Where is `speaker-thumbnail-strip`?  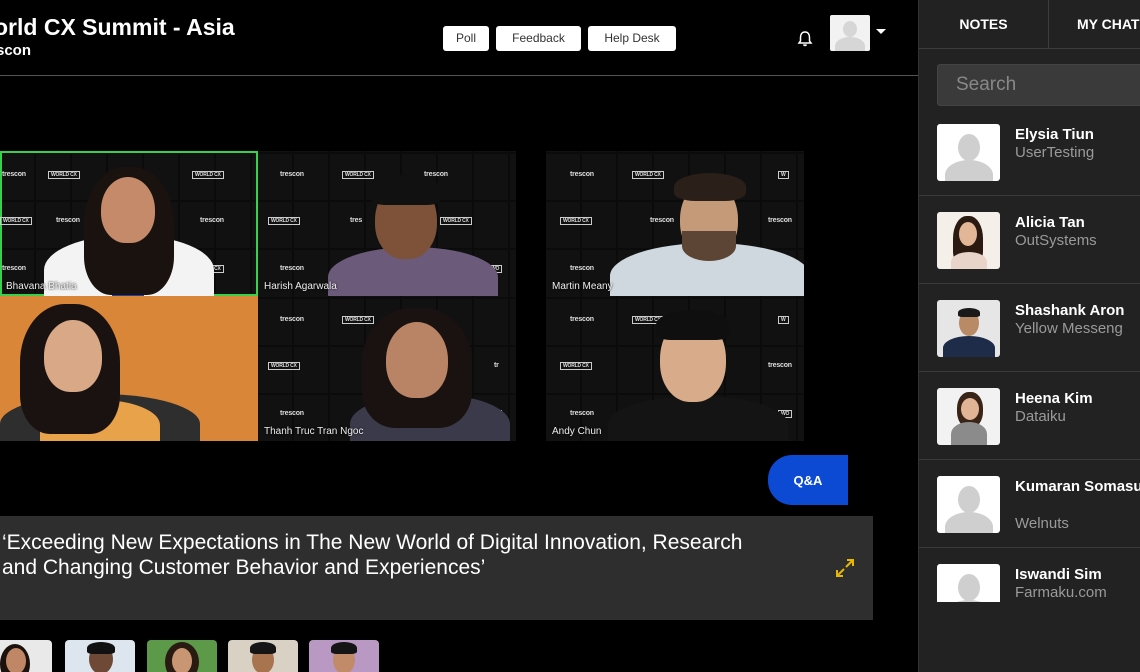
speaker-thumbnail-strip is located at coordinates (459, 656).